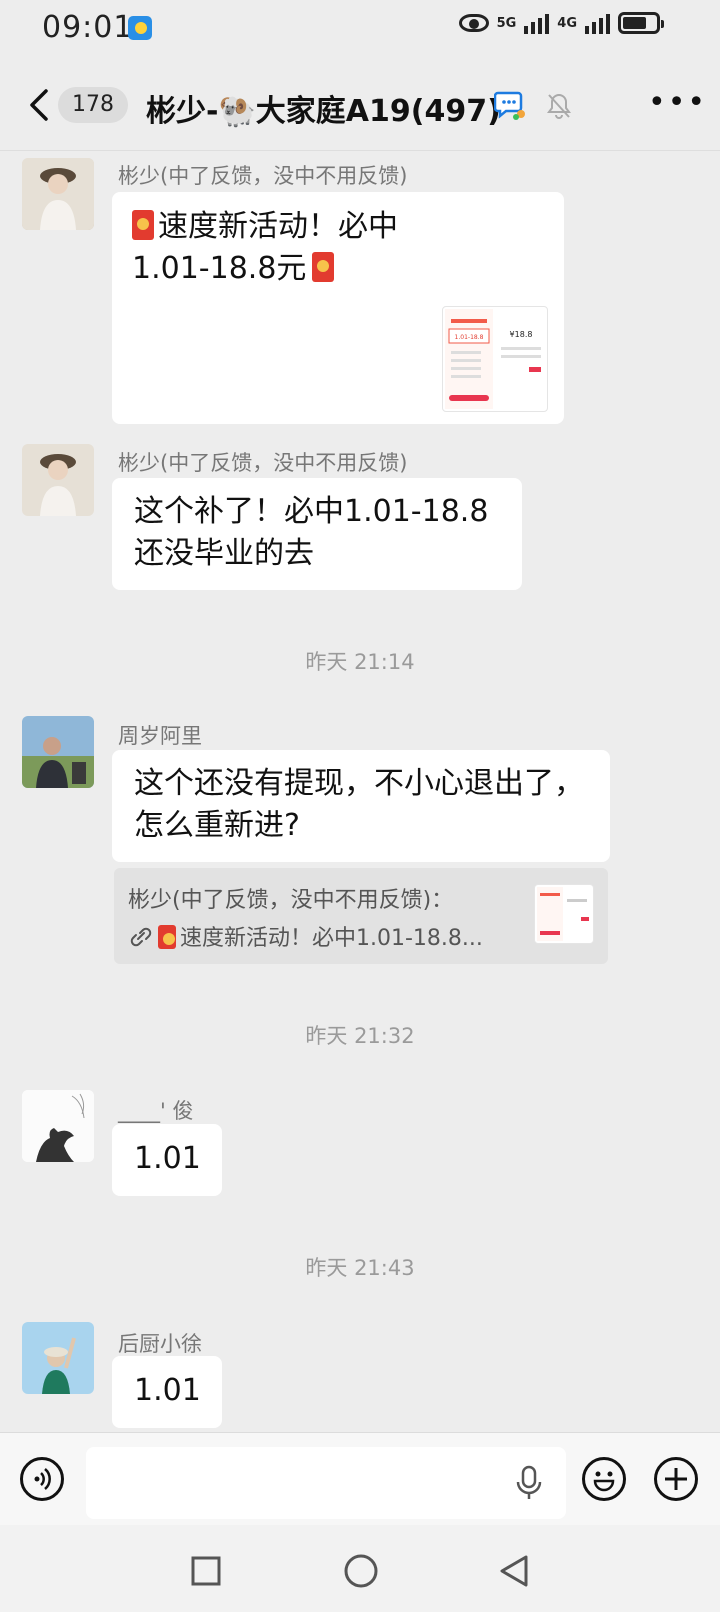  I want to click on mute-bell-icon, so click(559, 106).